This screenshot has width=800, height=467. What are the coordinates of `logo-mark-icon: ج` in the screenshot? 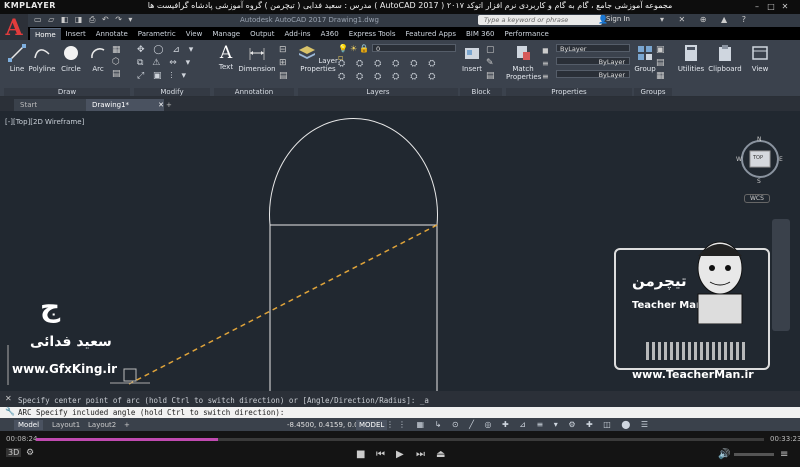 It's located at (50, 306).